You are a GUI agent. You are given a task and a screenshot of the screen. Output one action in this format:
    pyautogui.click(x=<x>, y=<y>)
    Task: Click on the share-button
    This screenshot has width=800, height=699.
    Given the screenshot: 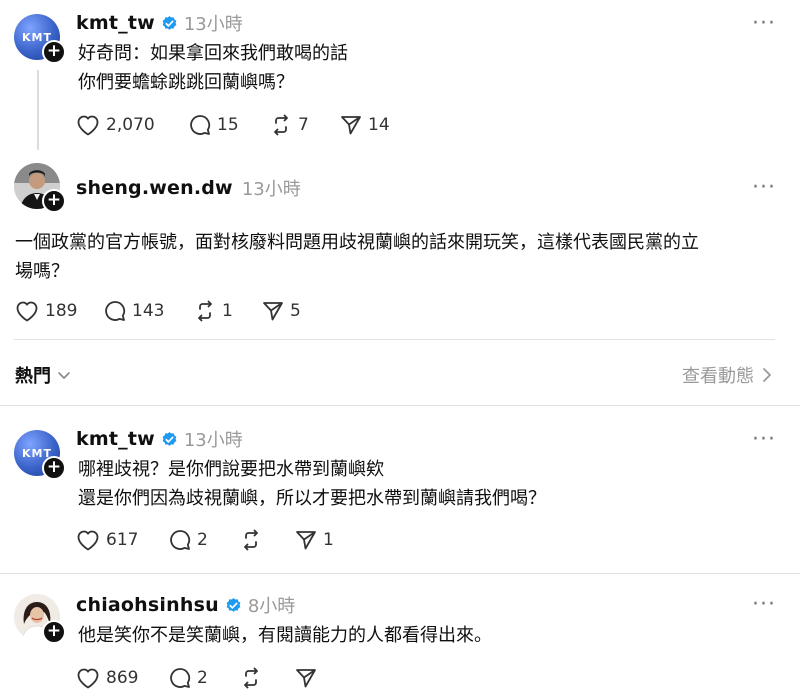 What is the action you would take?
    pyautogui.click(x=309, y=678)
    